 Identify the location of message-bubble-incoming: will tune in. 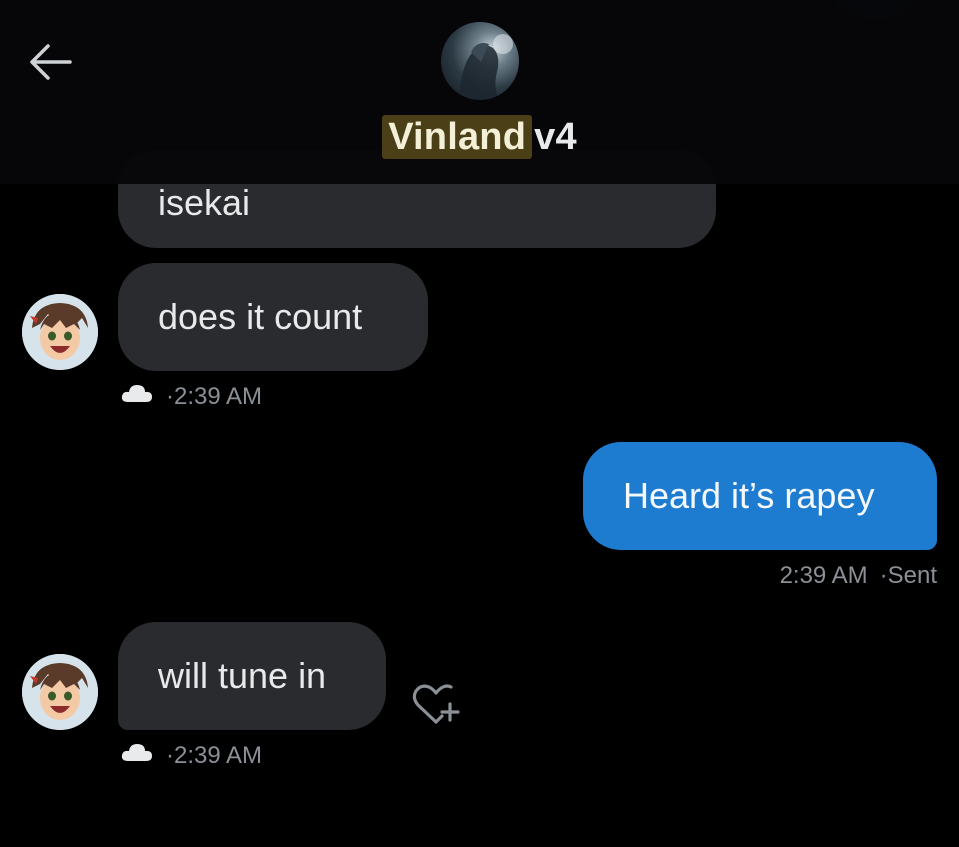
(252, 676).